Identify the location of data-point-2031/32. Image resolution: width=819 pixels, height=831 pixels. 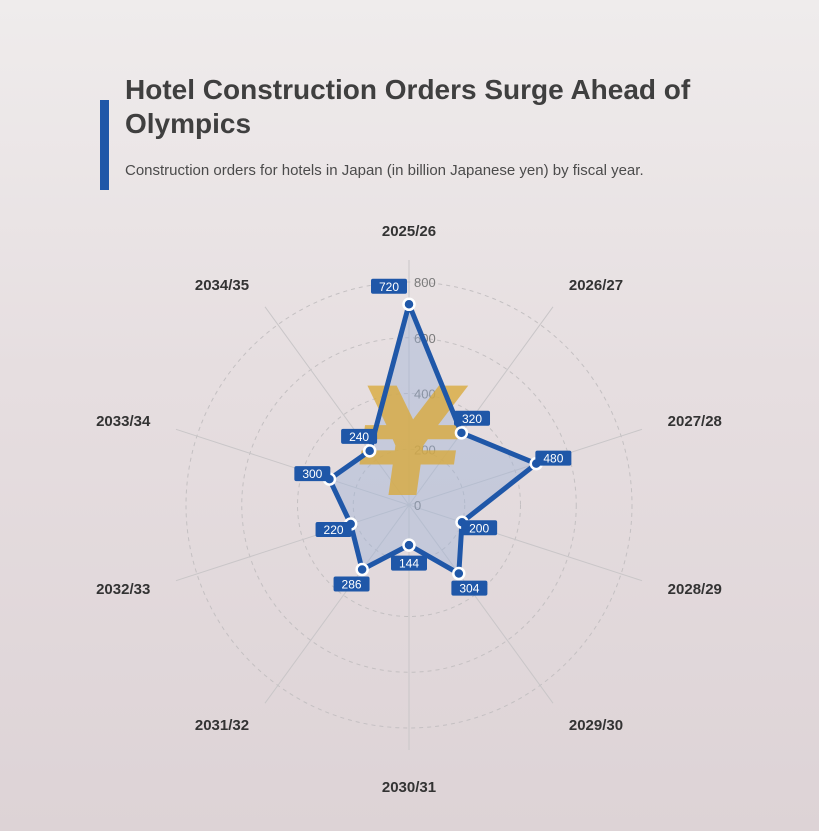
(362, 569).